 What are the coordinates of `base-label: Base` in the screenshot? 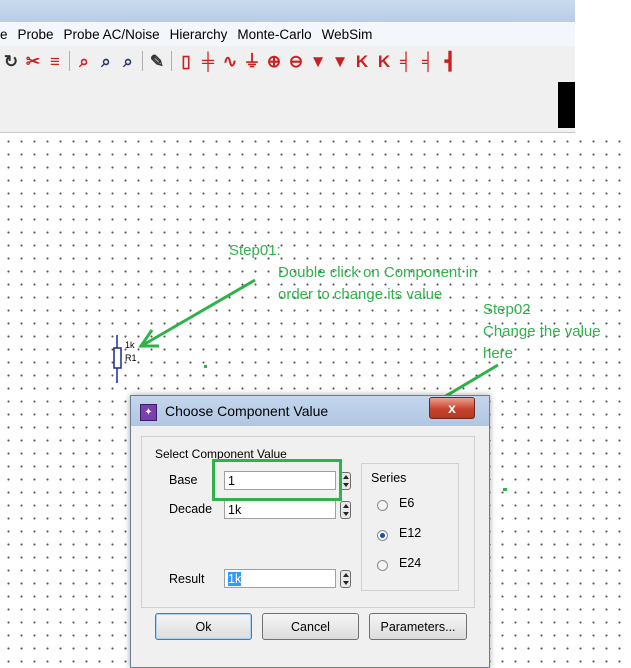 It's located at (183, 480).